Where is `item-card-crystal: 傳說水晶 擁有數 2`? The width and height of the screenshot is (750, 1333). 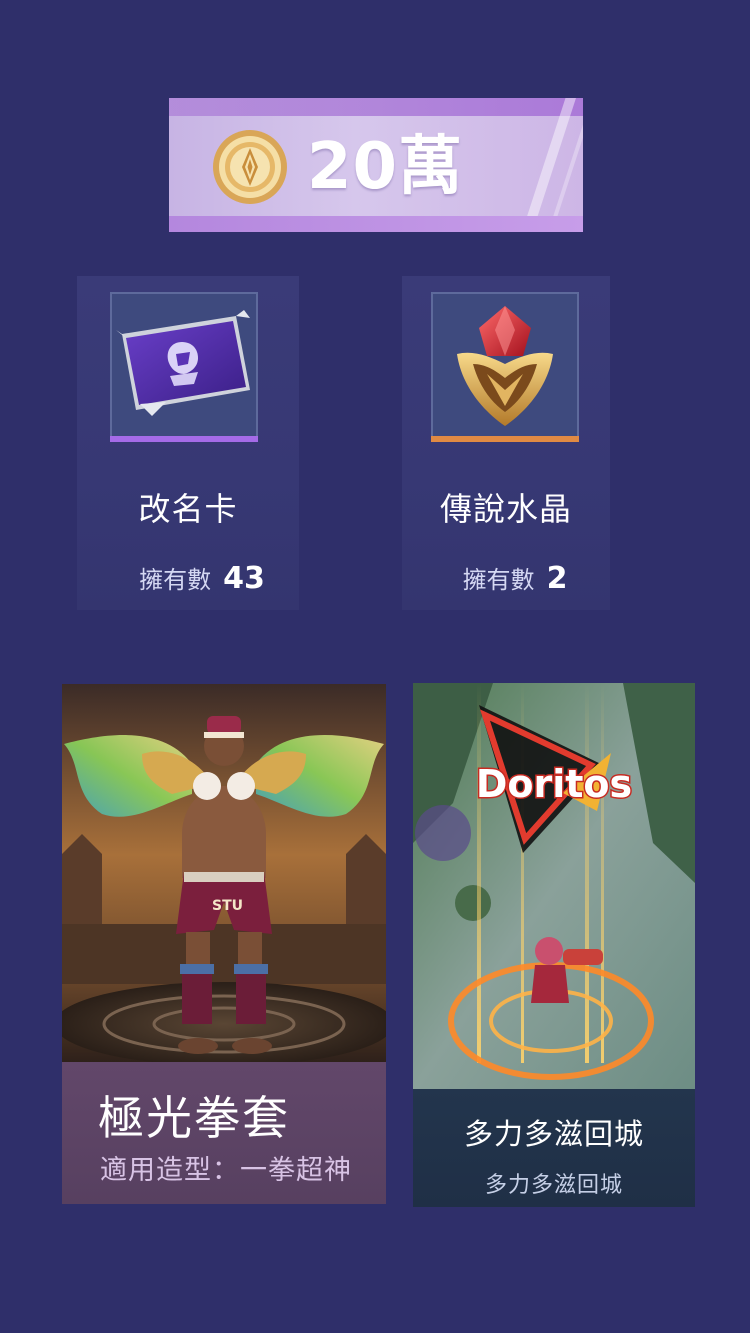 item-card-crystal: 傳說水晶 擁有數 2 is located at coordinates (506, 443).